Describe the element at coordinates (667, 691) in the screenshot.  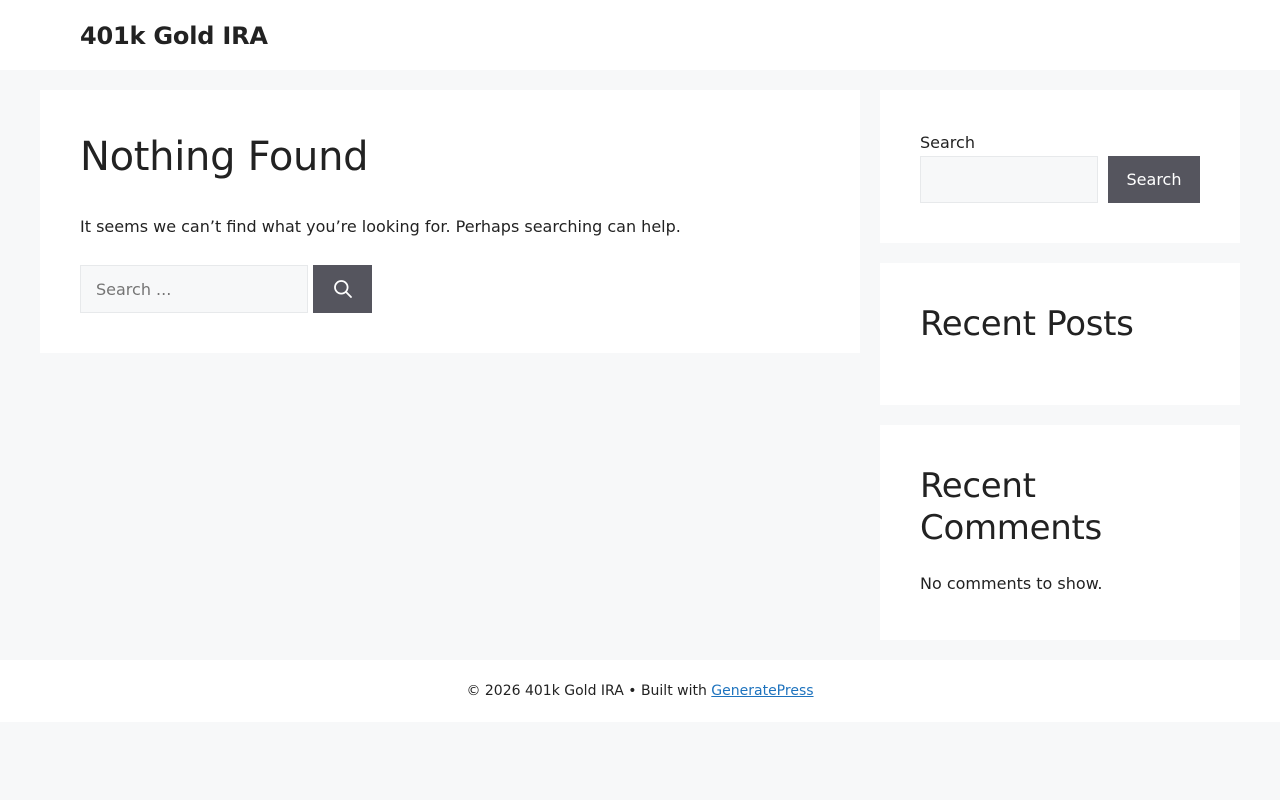
I see `footer-separator: • Built with` at that location.